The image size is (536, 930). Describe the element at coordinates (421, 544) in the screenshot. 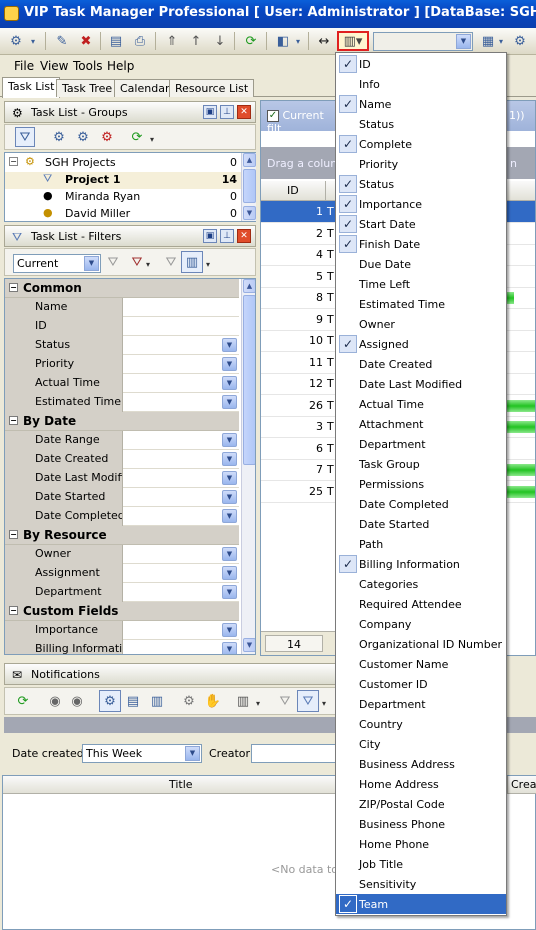

I see `column-menu-item: Path` at that location.